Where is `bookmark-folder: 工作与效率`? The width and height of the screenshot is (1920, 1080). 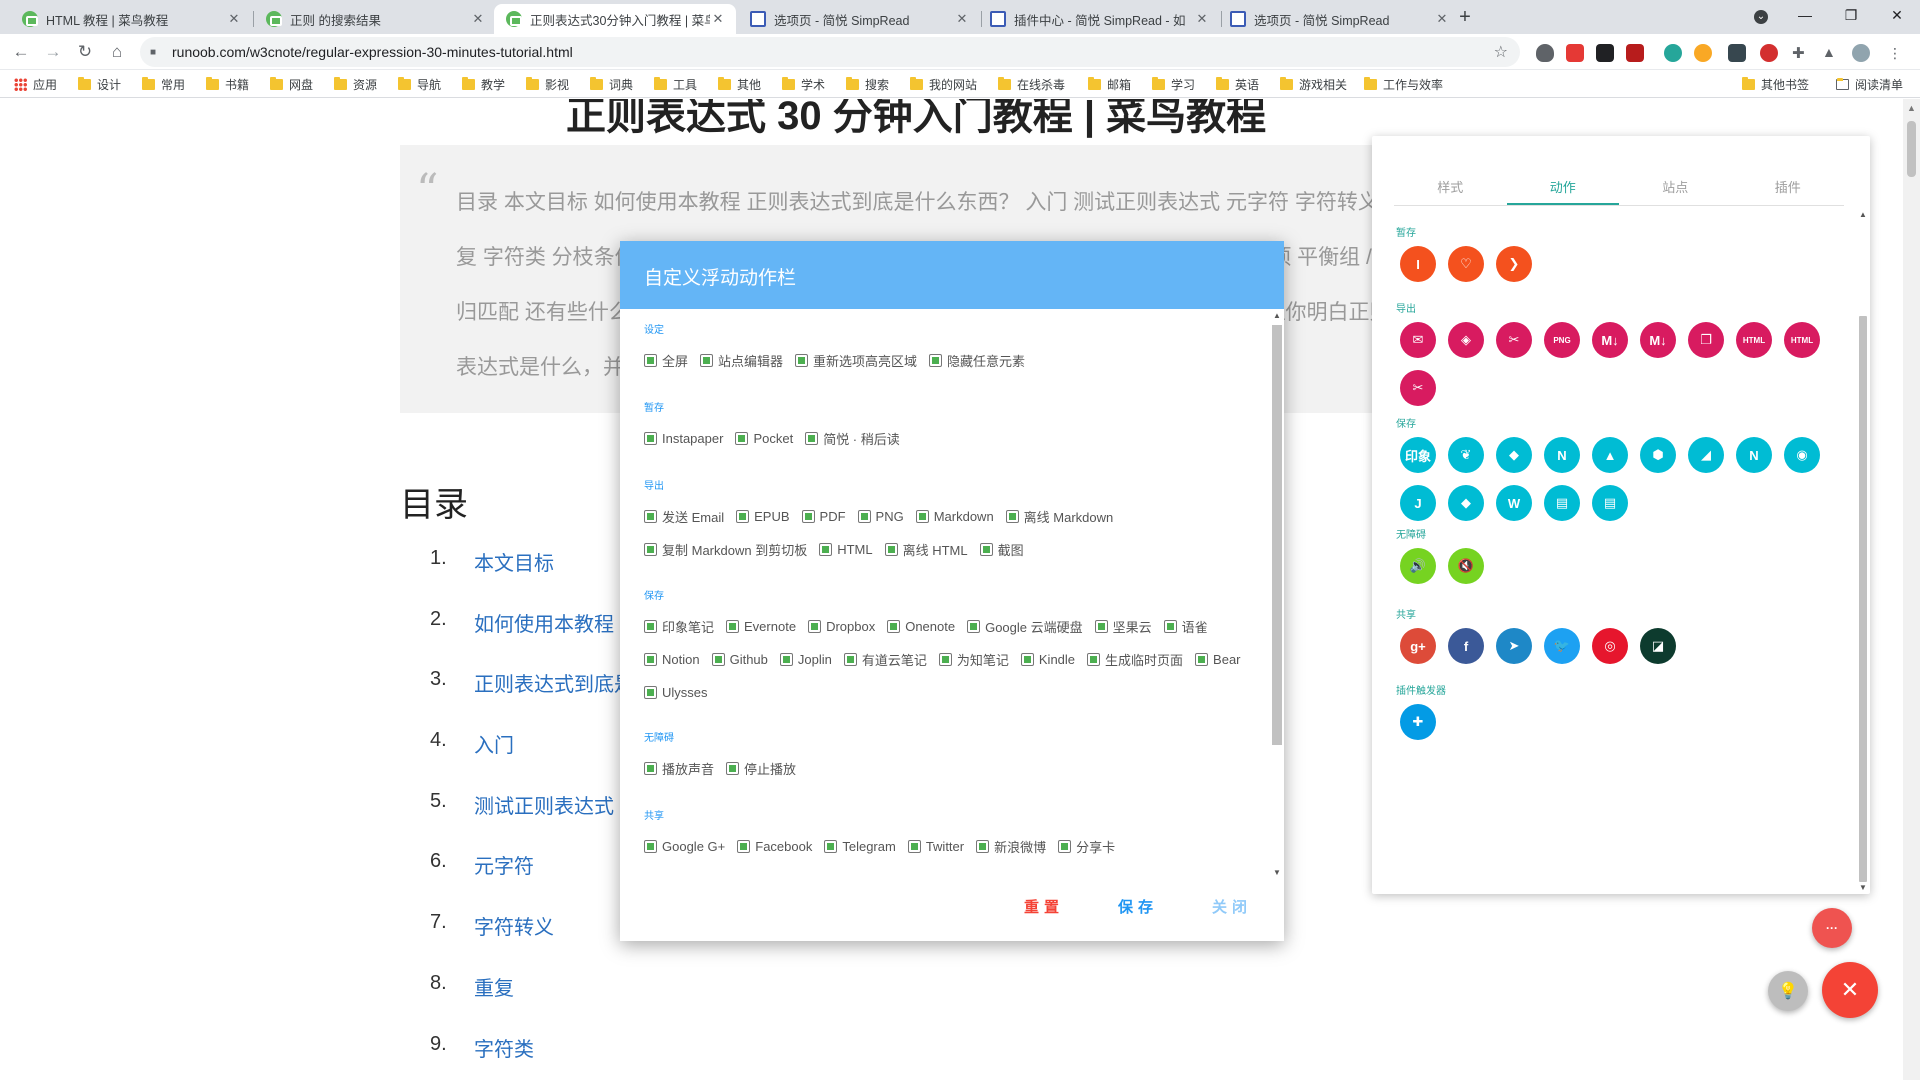
bookmark-folder: 工作与效率 is located at coordinates (1403, 84).